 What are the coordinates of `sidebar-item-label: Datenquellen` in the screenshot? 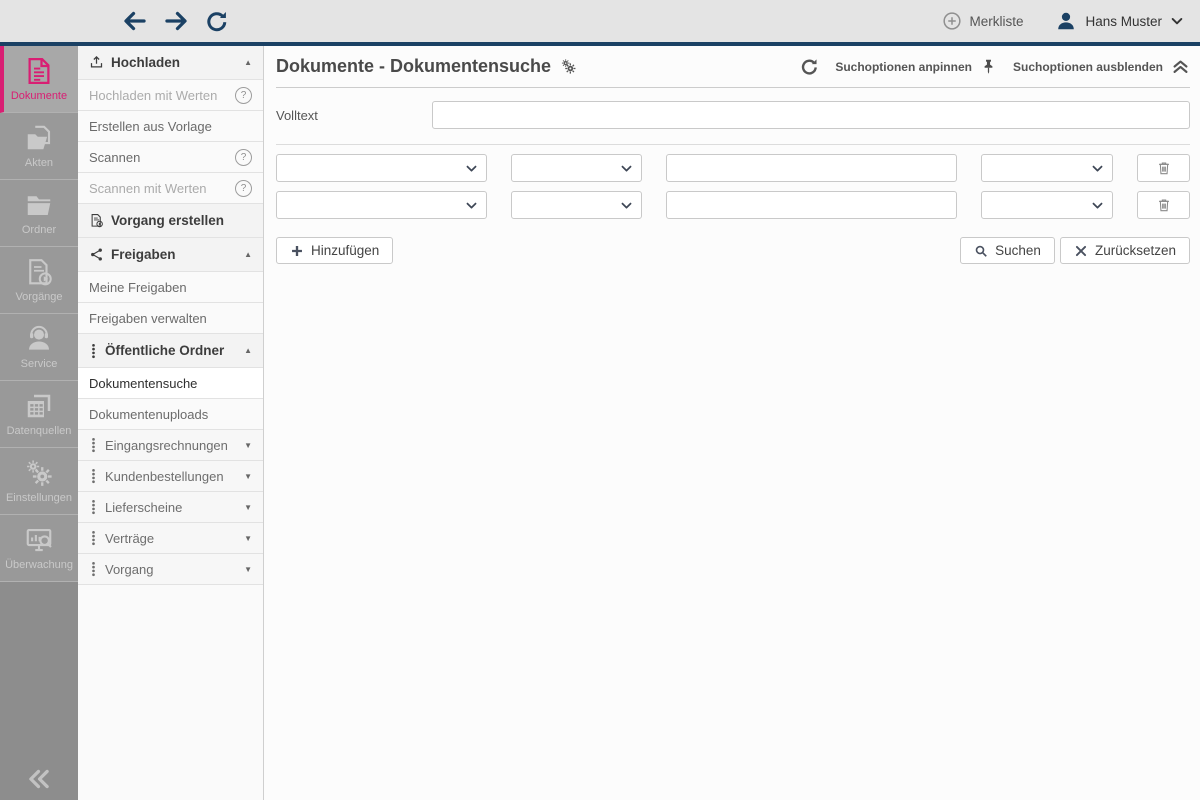 It's located at (39, 431).